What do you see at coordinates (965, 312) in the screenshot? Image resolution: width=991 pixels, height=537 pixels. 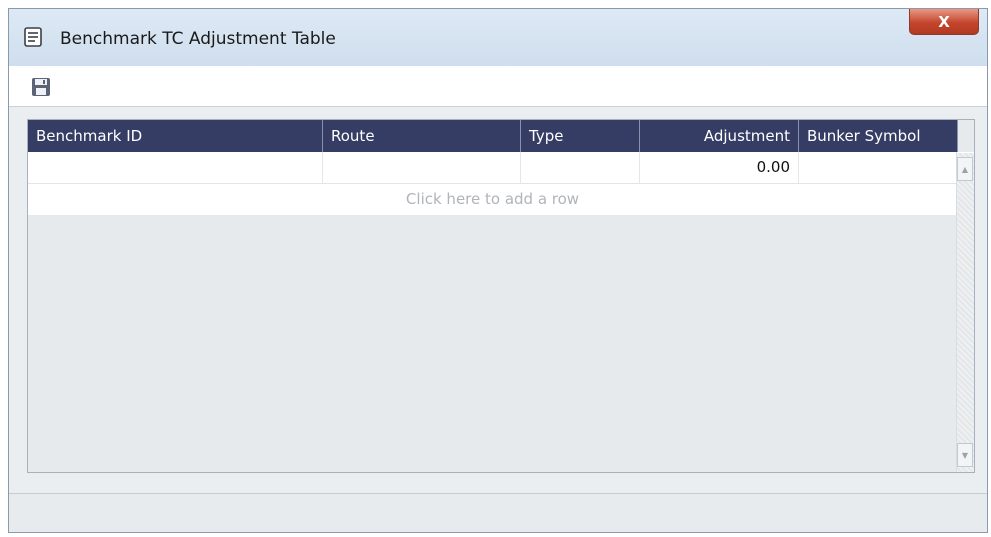 I see `vertical-scrollbar: ▲ ▼` at bounding box center [965, 312].